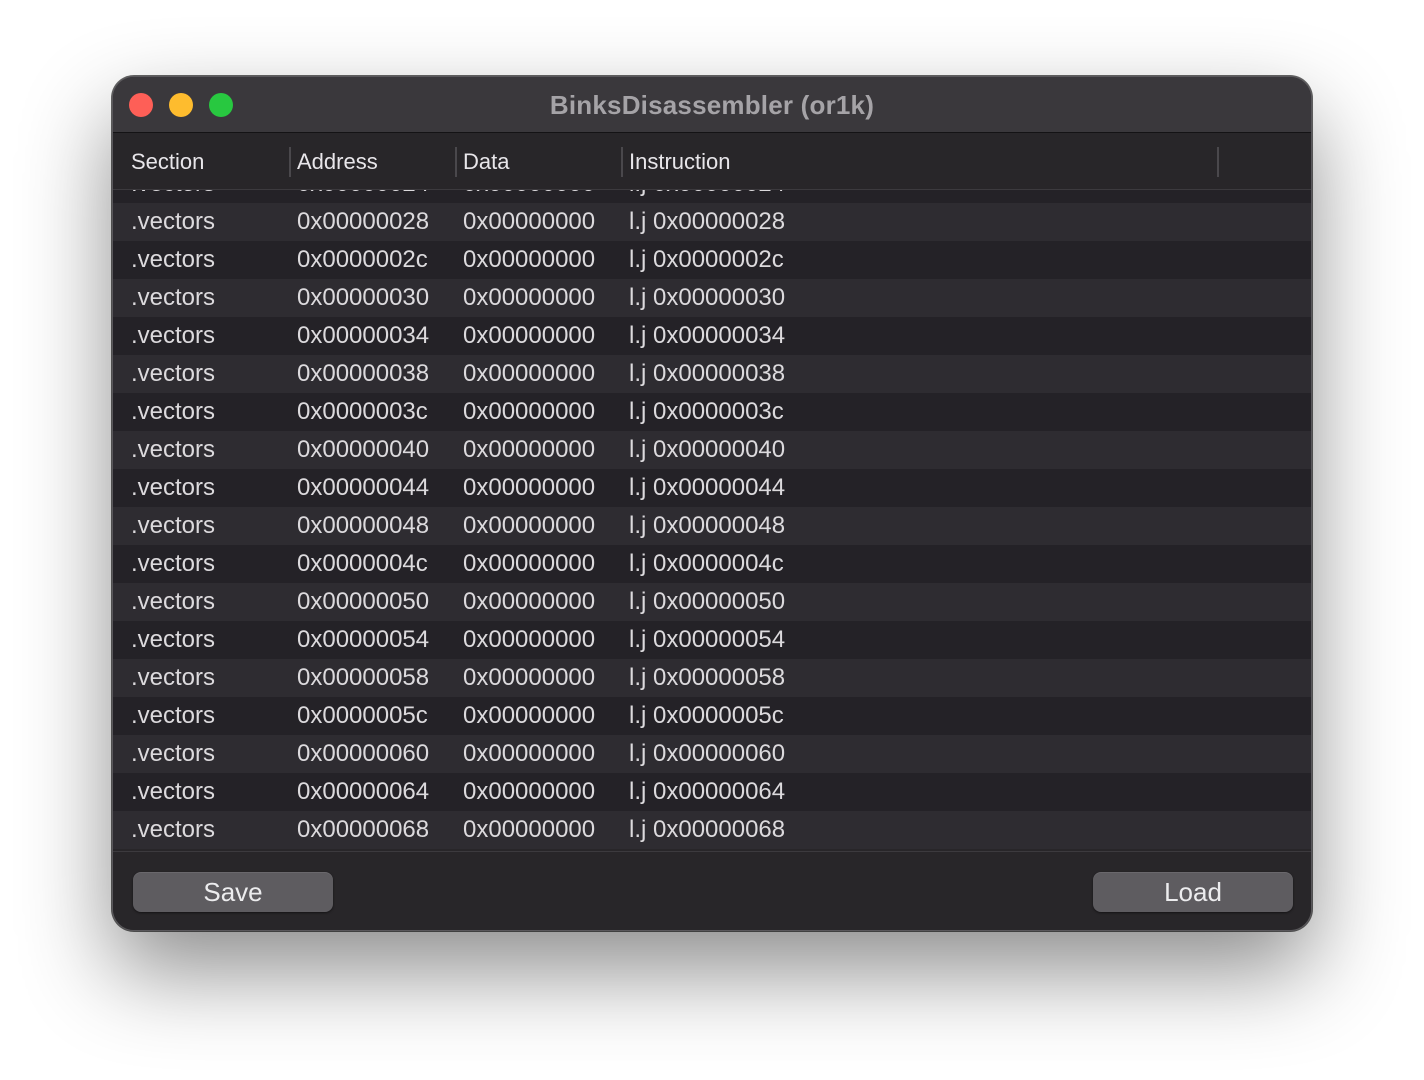 The width and height of the screenshot is (1424, 1080). Describe the element at coordinates (363, 791) in the screenshot. I see `cell-address: 0x00000064` at that location.